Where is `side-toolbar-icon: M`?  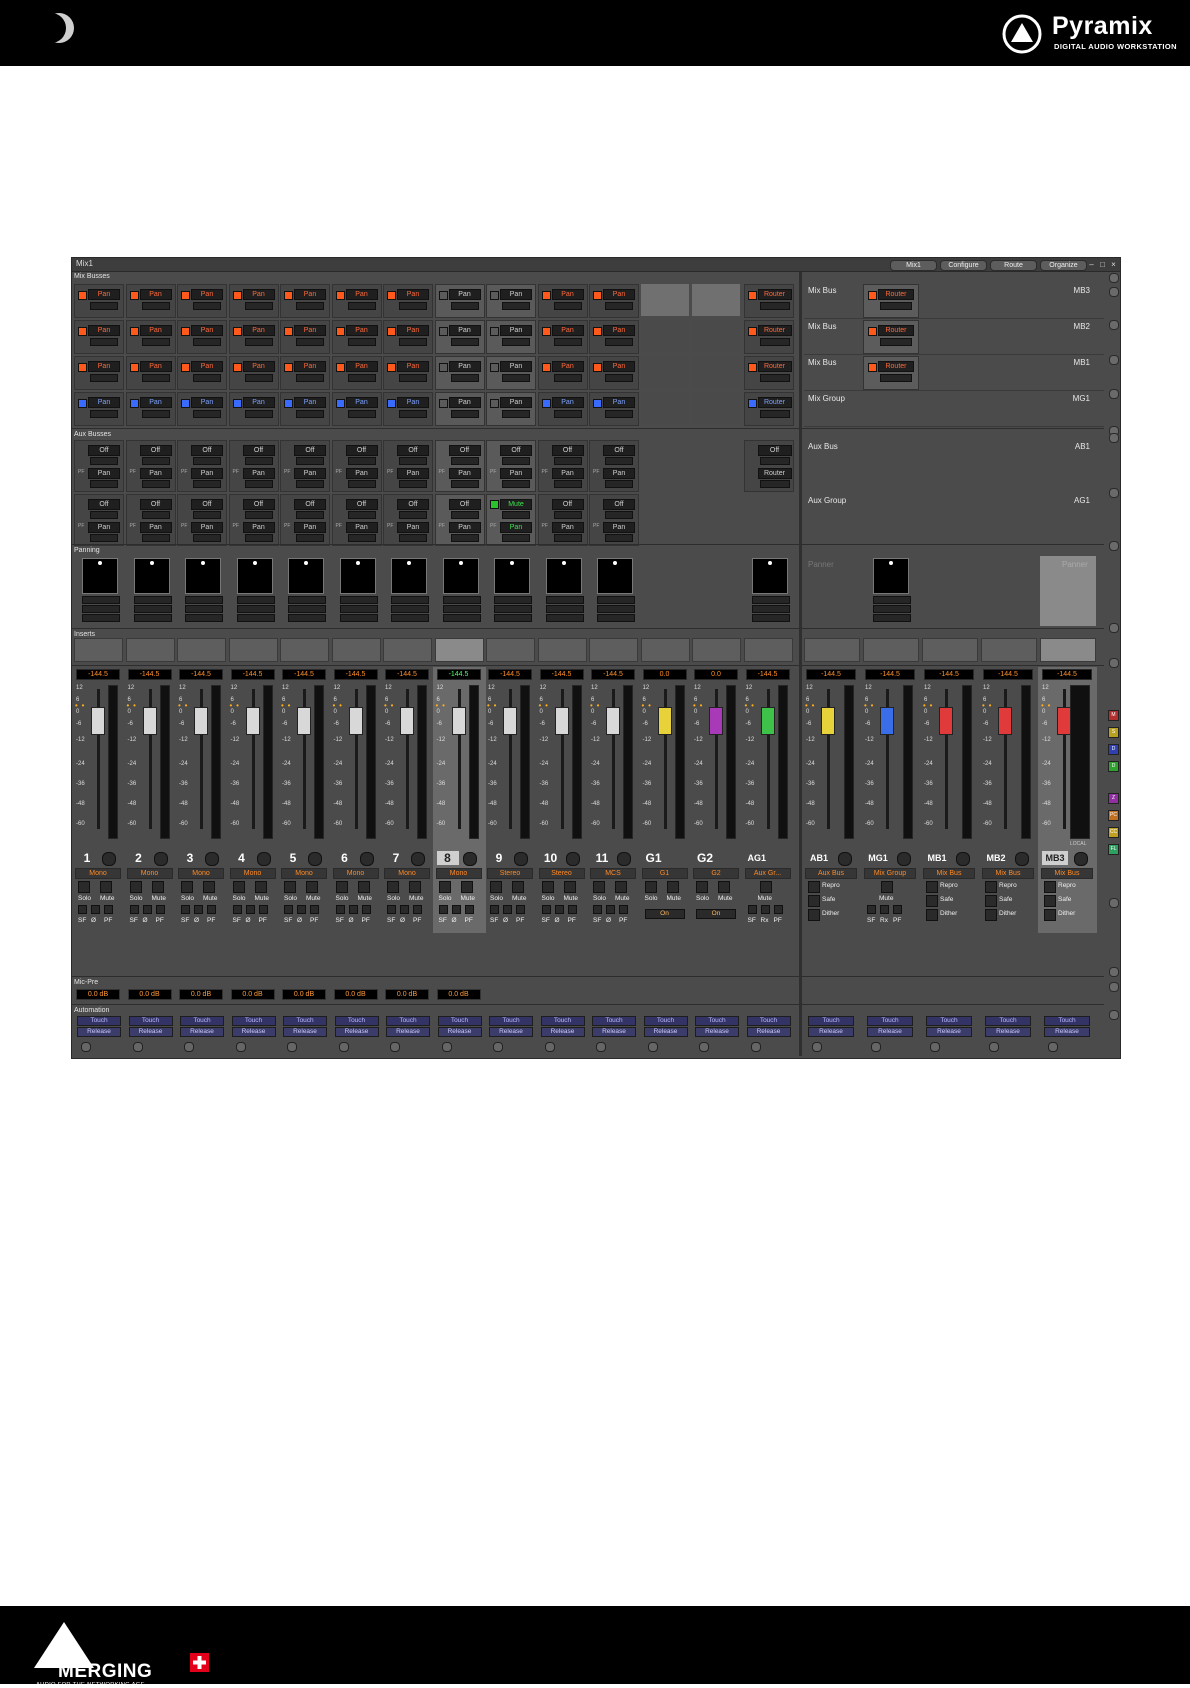 side-toolbar-icon: M is located at coordinates (1113, 715).